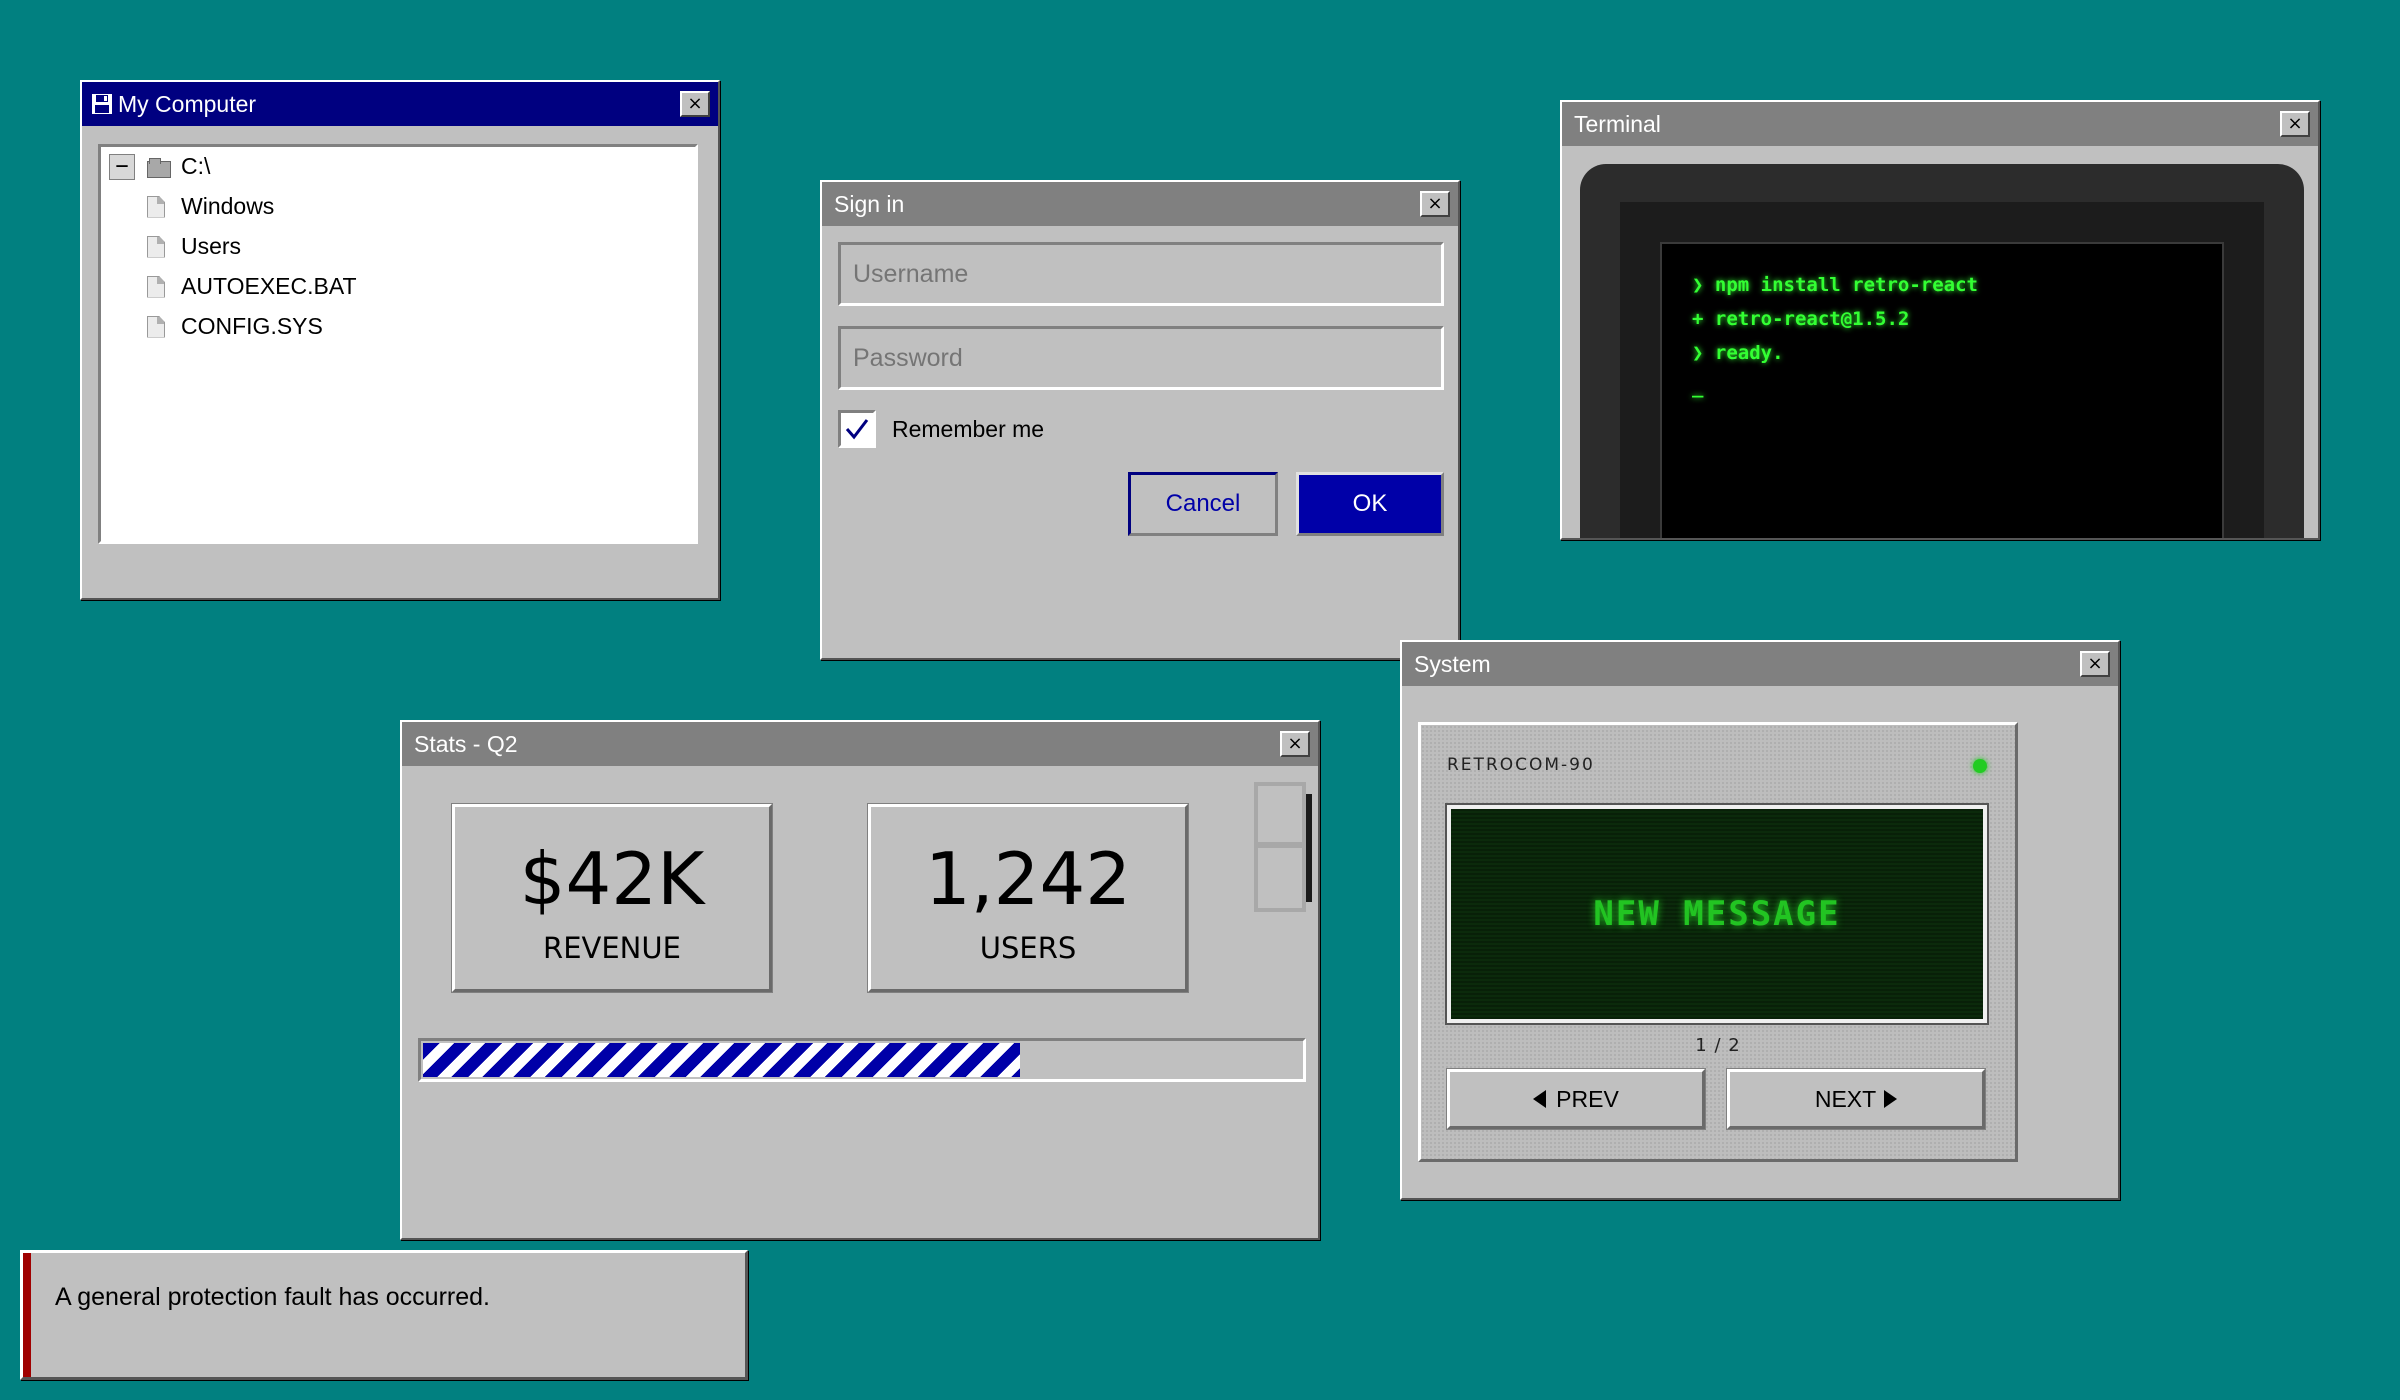 The width and height of the screenshot is (2400, 1400). What do you see at coordinates (1309, 848) in the screenshot?
I see `scrollbar-thumb` at bounding box center [1309, 848].